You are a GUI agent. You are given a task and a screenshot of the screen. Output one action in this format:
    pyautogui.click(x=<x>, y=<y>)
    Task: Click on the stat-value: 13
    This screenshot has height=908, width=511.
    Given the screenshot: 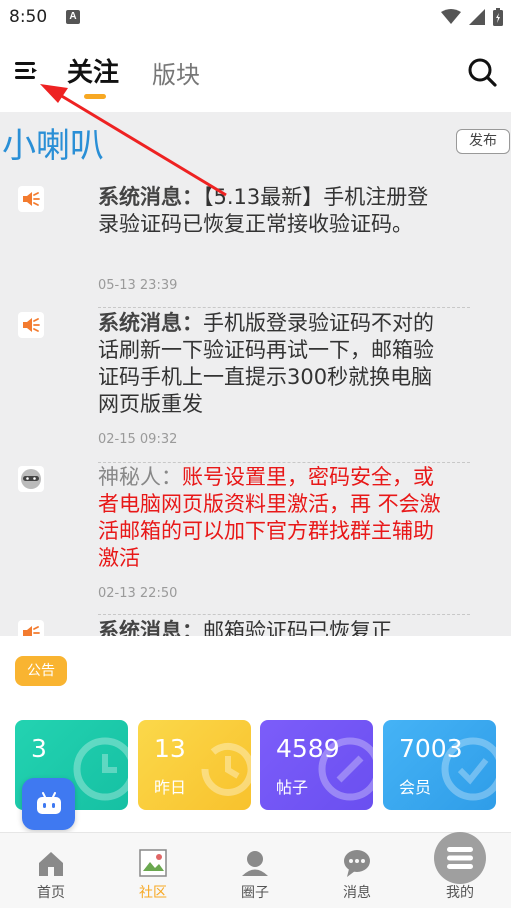 What is the action you would take?
    pyautogui.click(x=170, y=748)
    